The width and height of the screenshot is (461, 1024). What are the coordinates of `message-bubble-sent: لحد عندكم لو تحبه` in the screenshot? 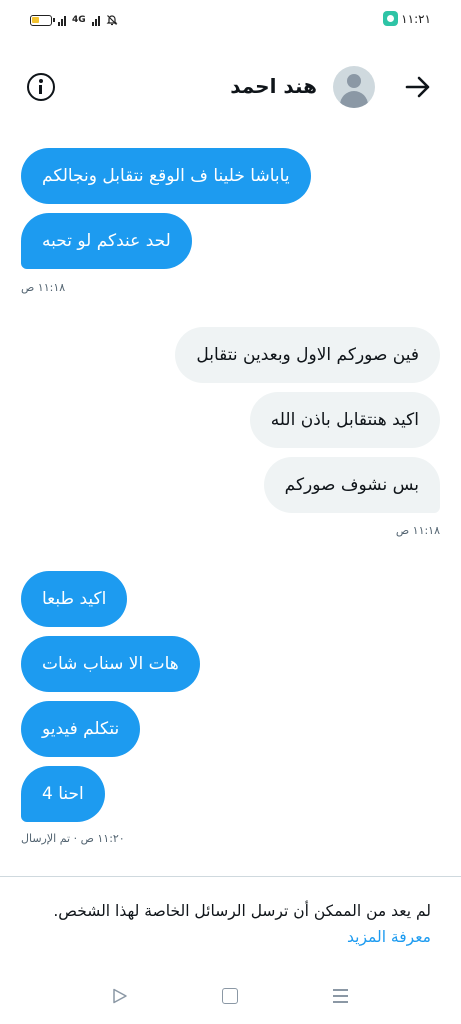 It's located at (106, 241).